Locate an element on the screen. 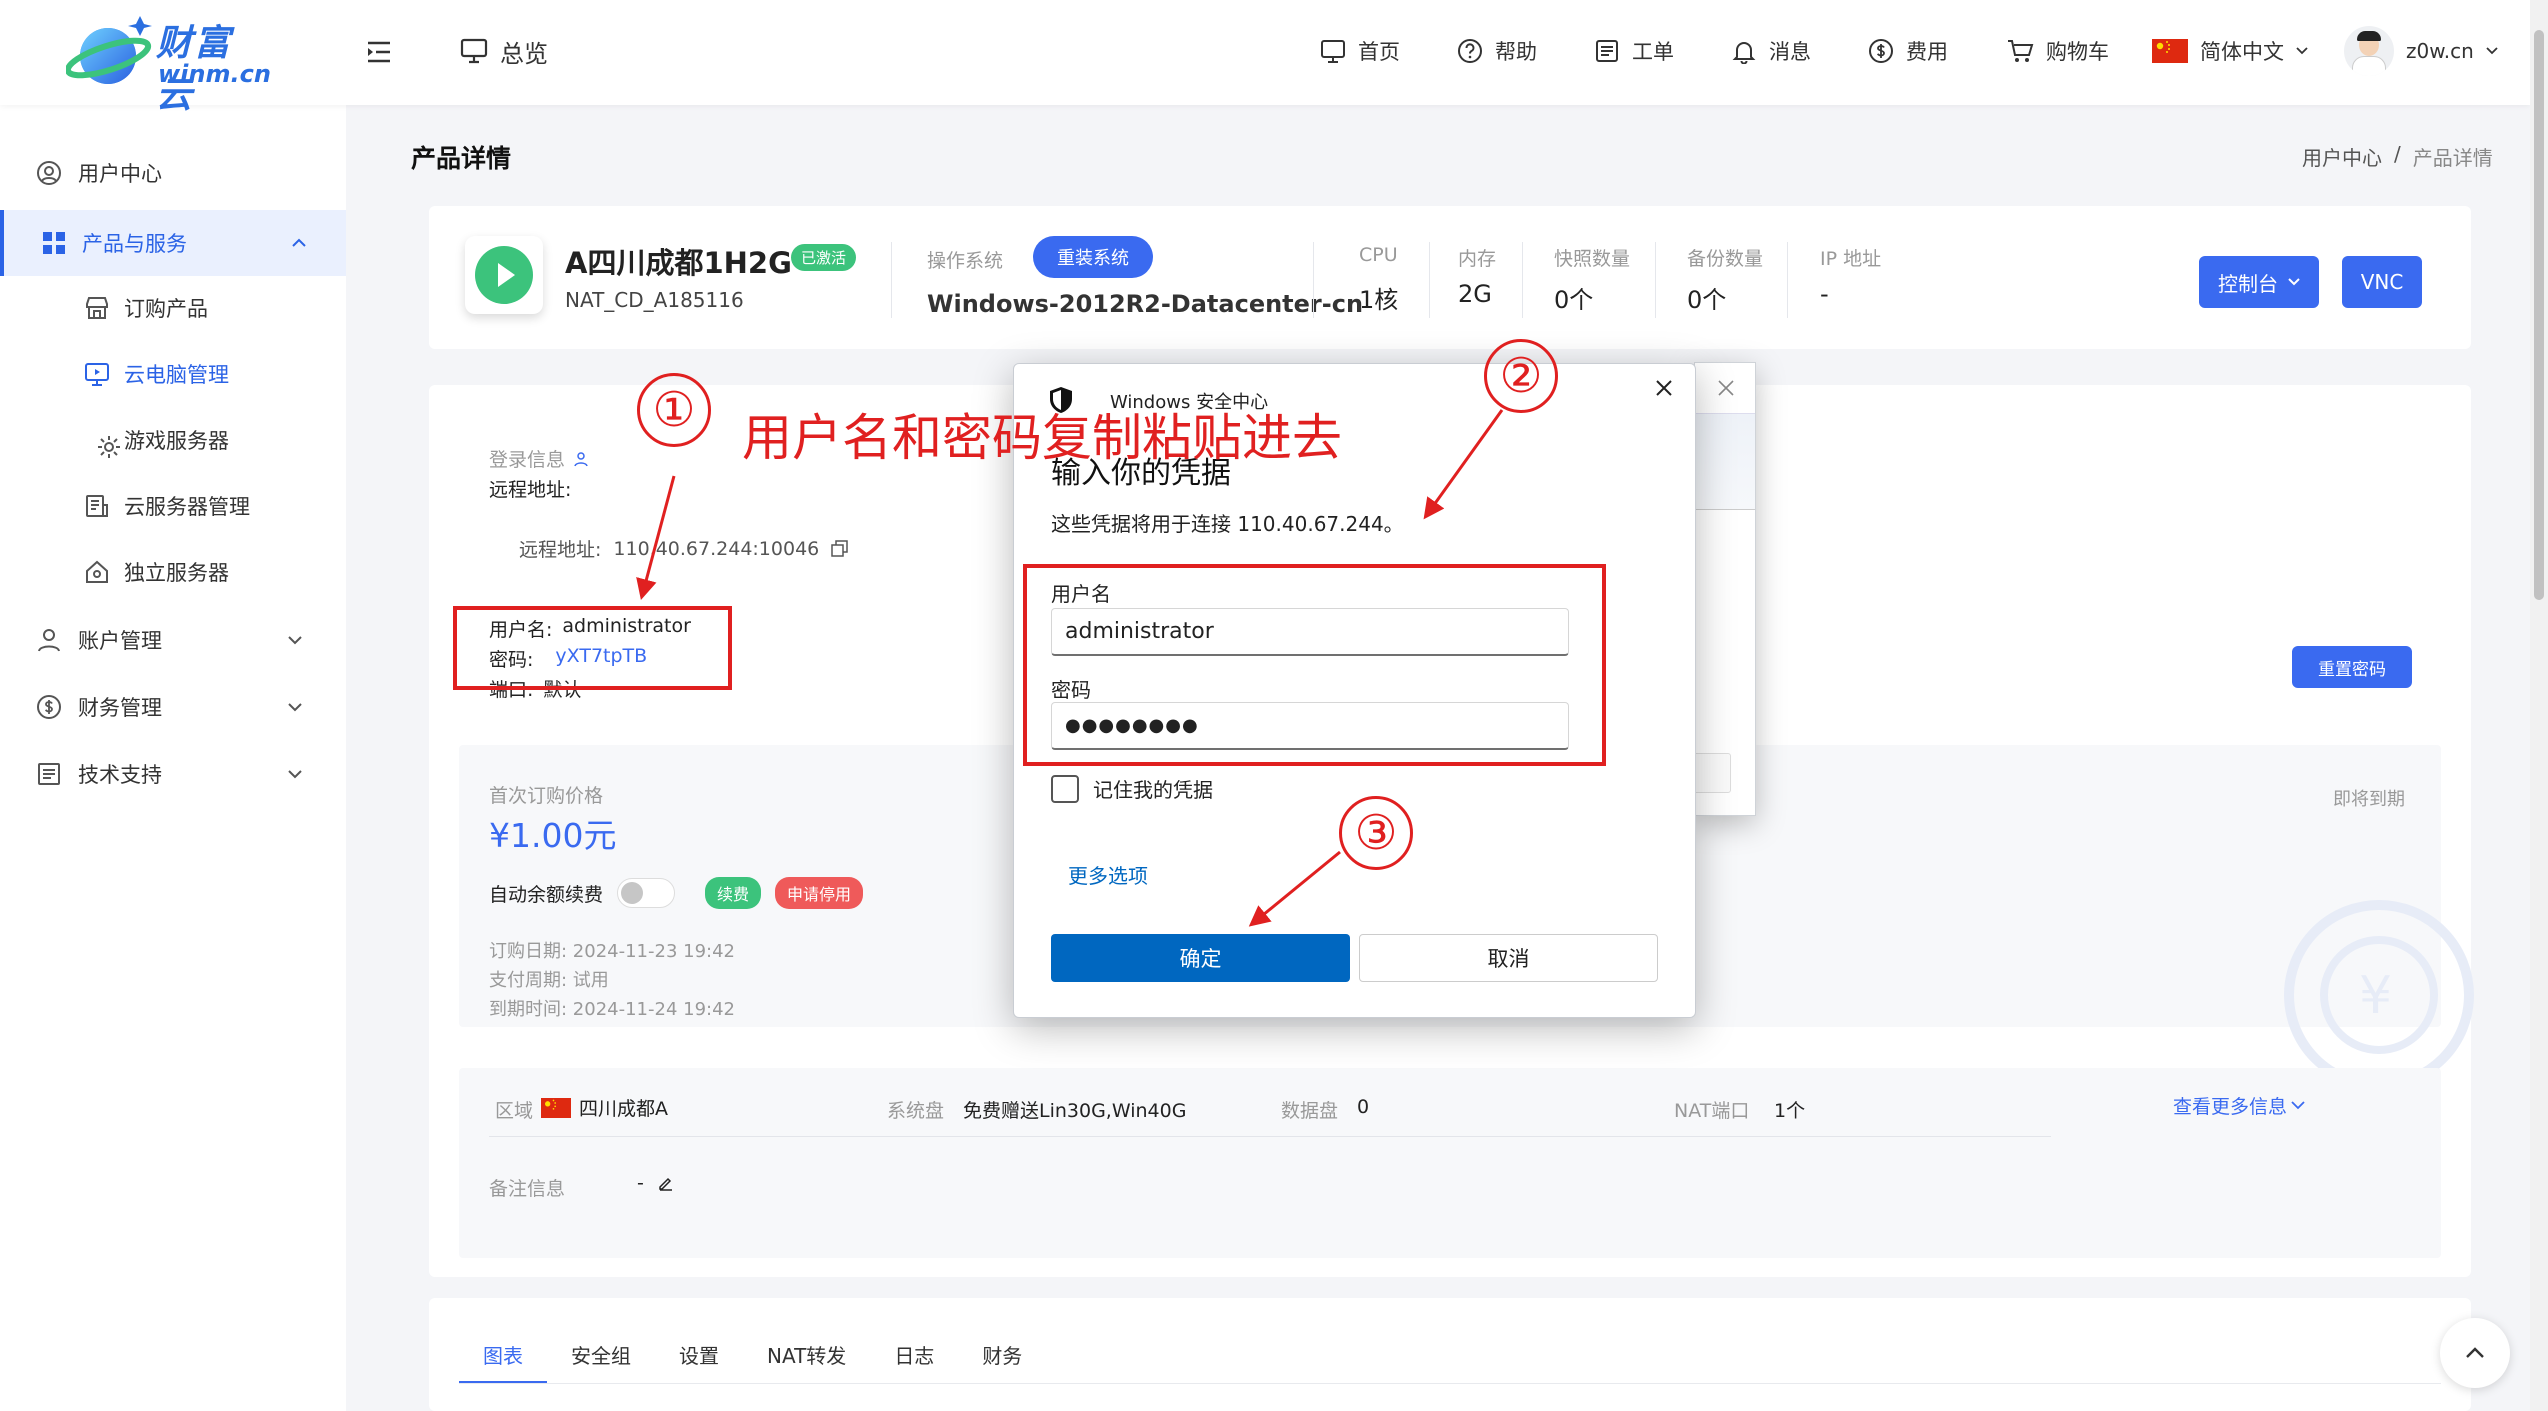  overview-link: 总览 is located at coordinates (504, 51).